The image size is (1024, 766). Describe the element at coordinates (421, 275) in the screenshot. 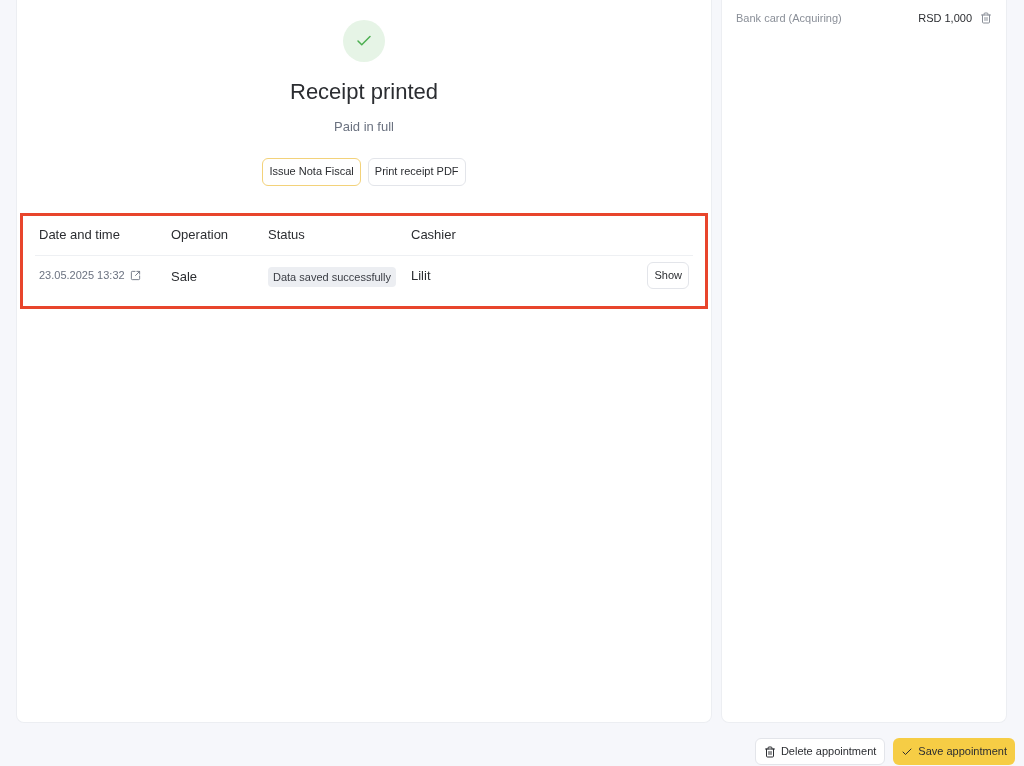

I see `table-cell-text: Lilit` at that location.